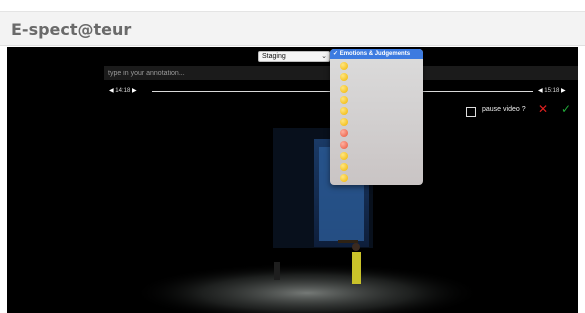 Image resolution: width=585 pixels, height=313 pixels. What do you see at coordinates (307, 288) in the screenshot?
I see `stage-floor-light` at bounding box center [307, 288].